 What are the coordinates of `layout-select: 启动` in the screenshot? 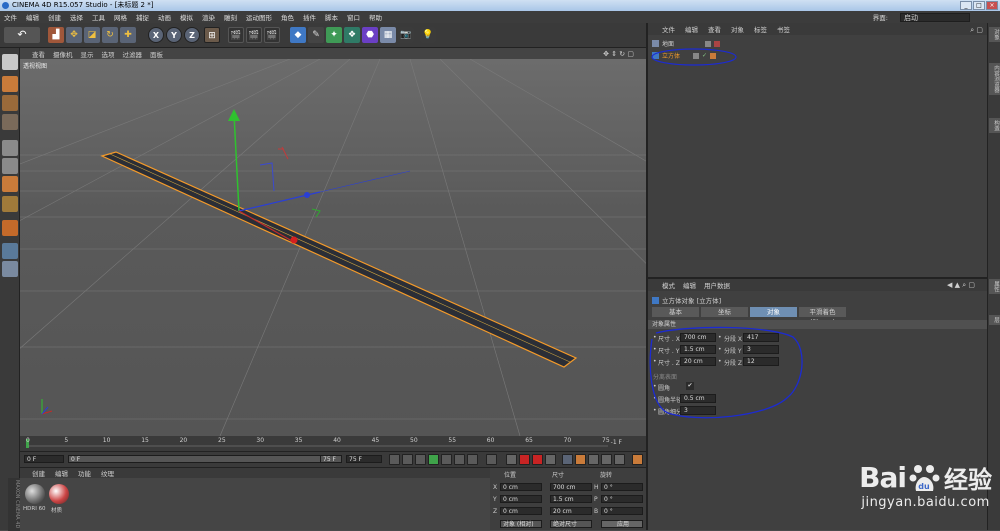 It's located at (935, 17).